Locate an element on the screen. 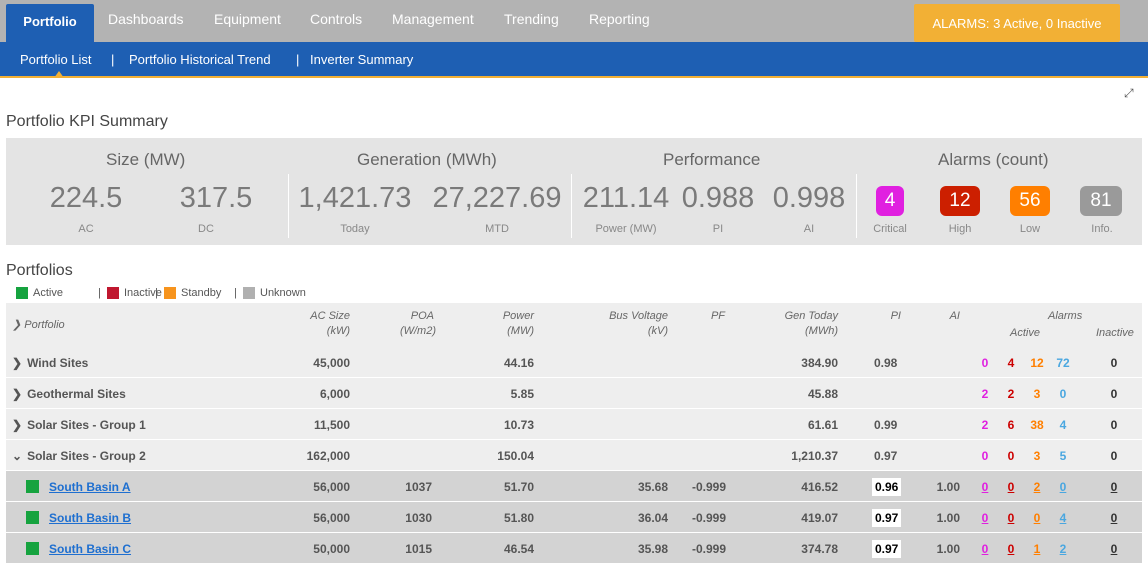 This screenshot has height=572, width=1148. header-gen-today: Gen Today is located at coordinates (811, 316).